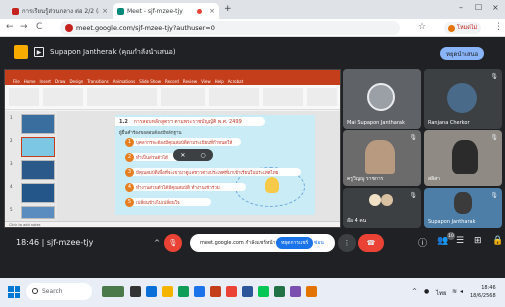 Image resolution: width=505 pixels, height=307 pixels. I want to click on participant-tile: 🎙 สลิสา, so click(463, 158).